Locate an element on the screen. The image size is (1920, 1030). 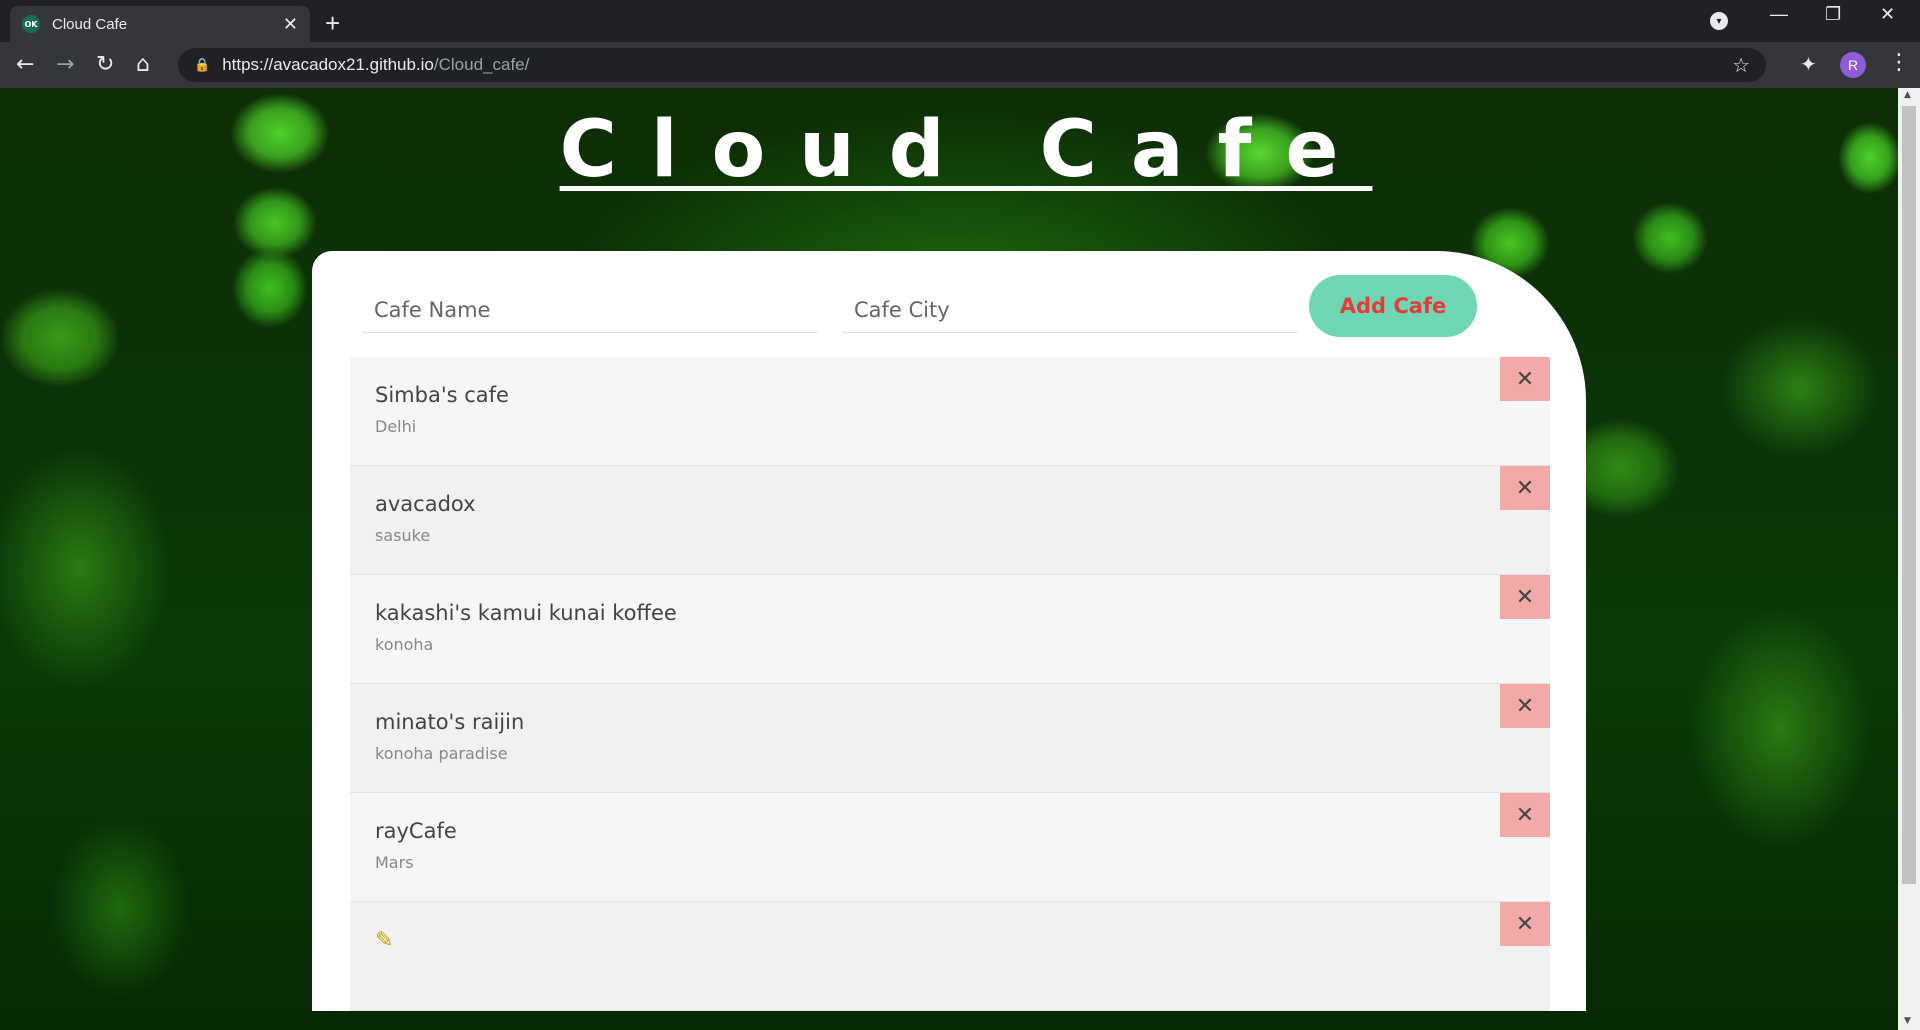
cafe-city: Delhi is located at coordinates (396, 426).